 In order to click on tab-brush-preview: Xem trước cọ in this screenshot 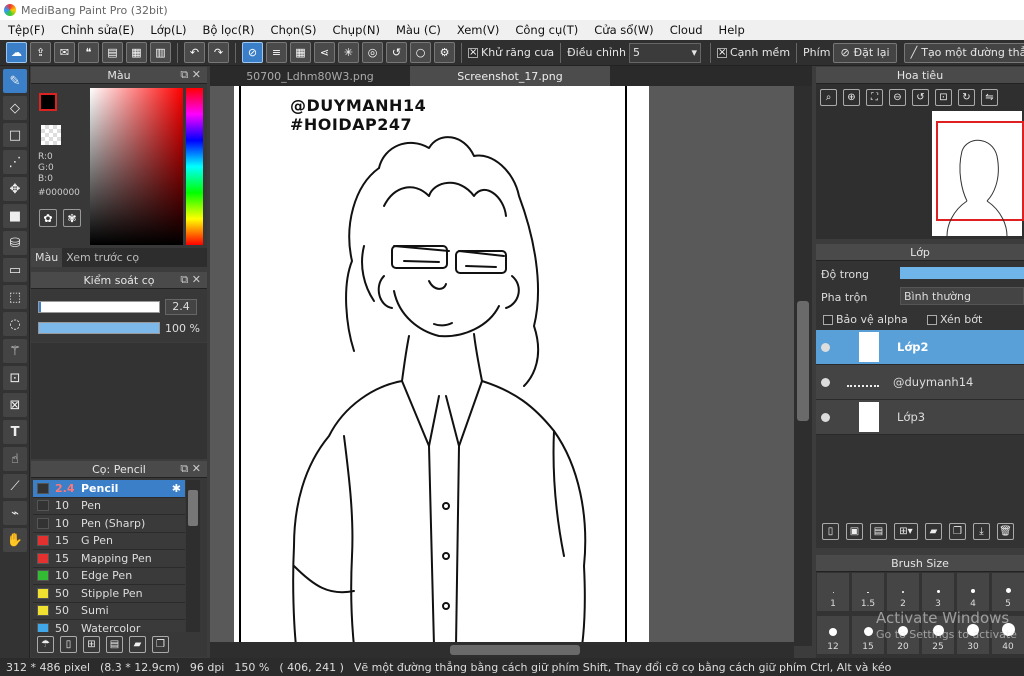, I will do `click(102, 257)`.